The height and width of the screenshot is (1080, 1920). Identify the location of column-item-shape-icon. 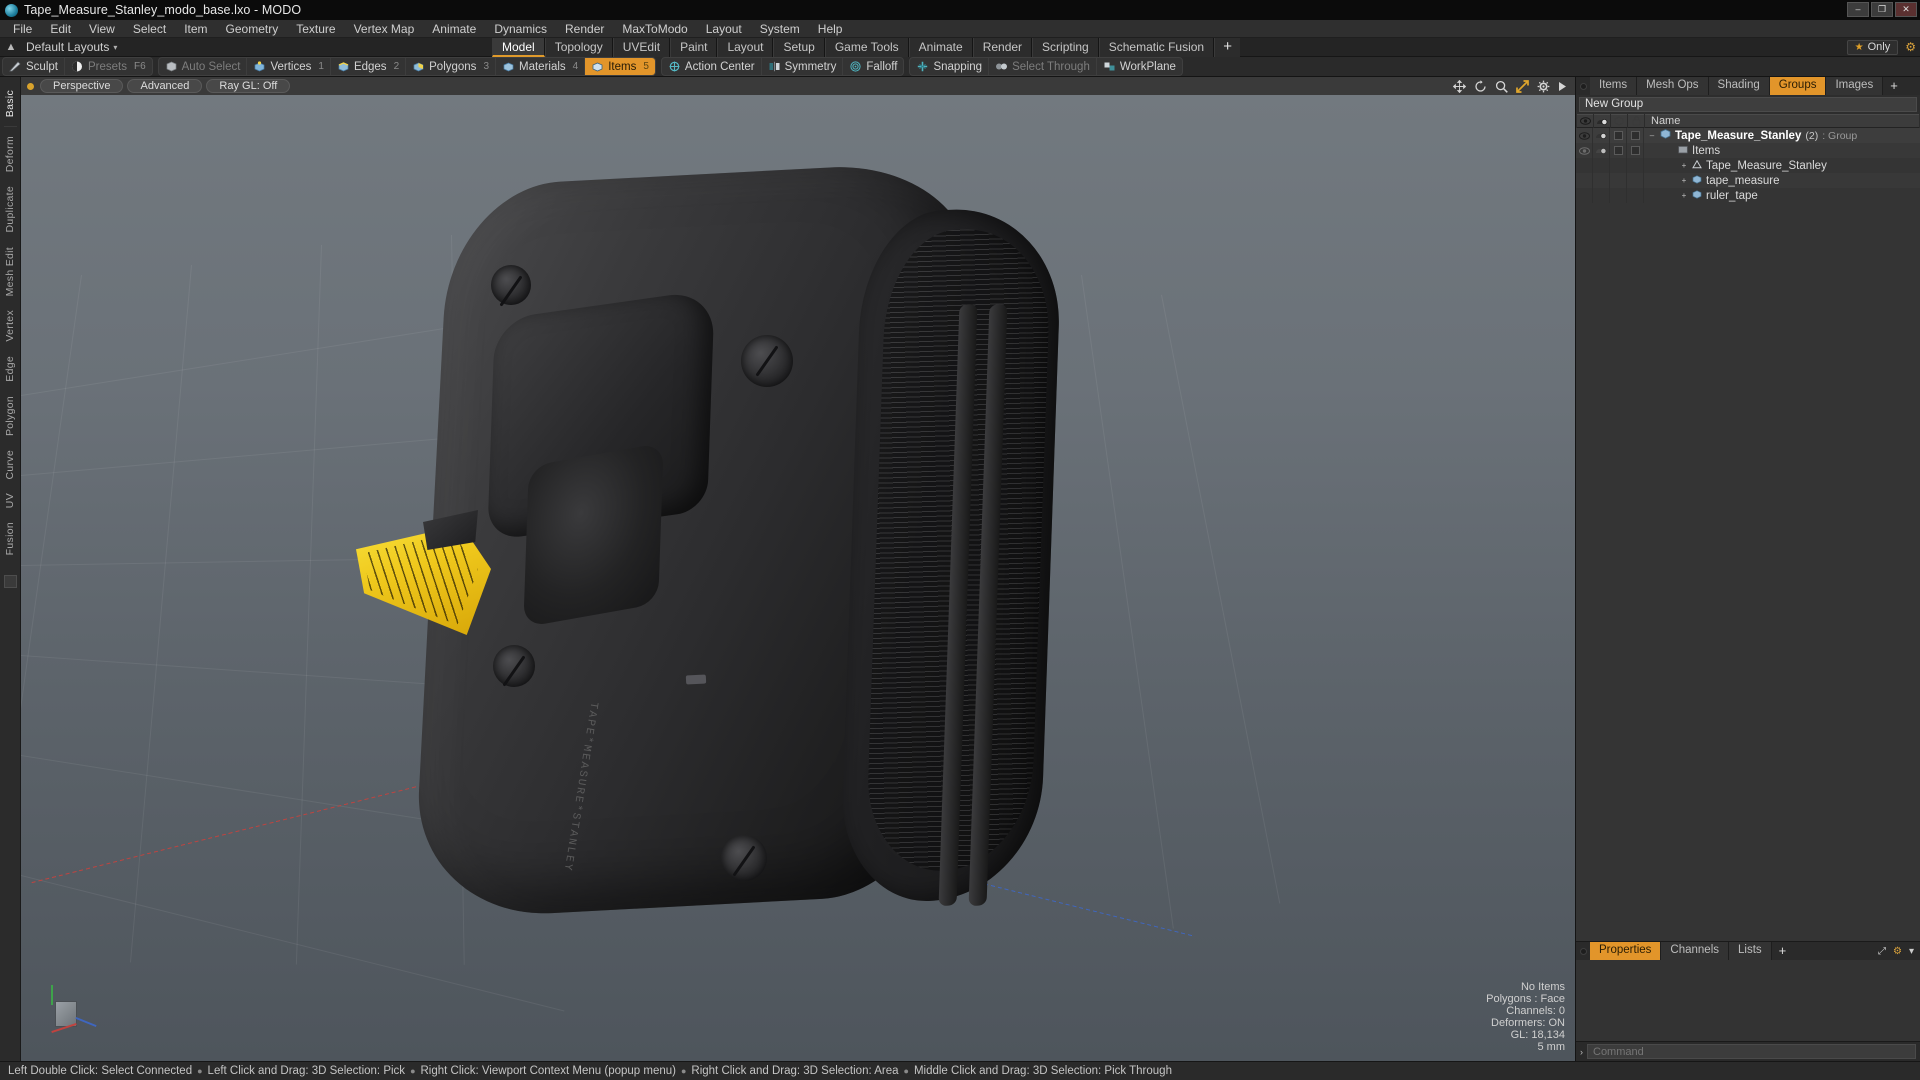
(1619, 121).